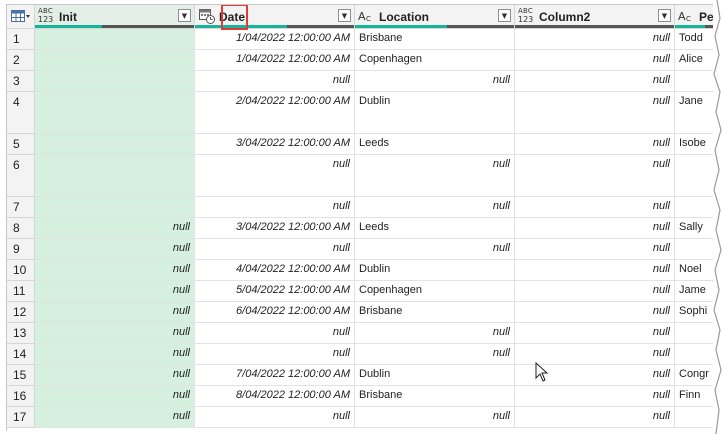 This screenshot has width=724, height=434. Describe the element at coordinates (21, 333) in the screenshot. I see `row-number: 13` at that location.